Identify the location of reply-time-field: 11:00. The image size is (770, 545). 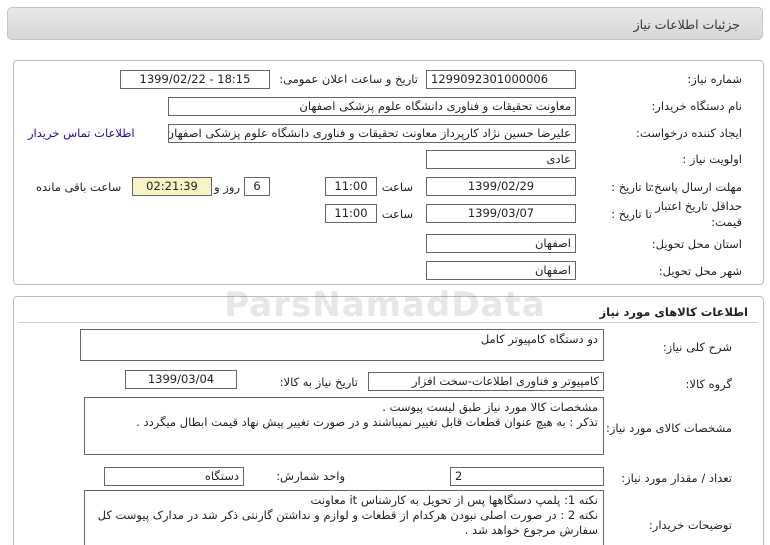
(351, 186).